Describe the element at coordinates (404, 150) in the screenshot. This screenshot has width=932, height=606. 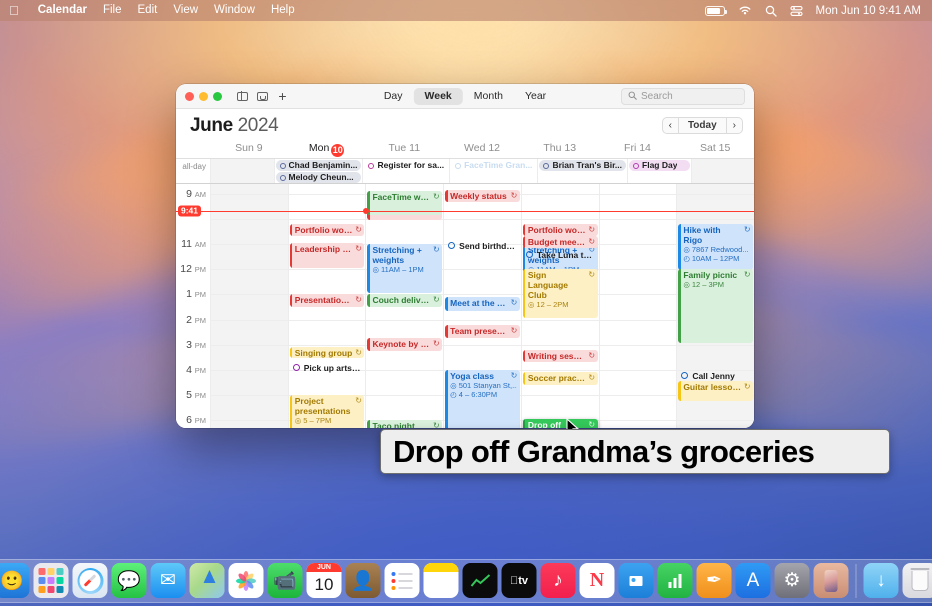
I see `day-header-2: Tue 11` at that location.